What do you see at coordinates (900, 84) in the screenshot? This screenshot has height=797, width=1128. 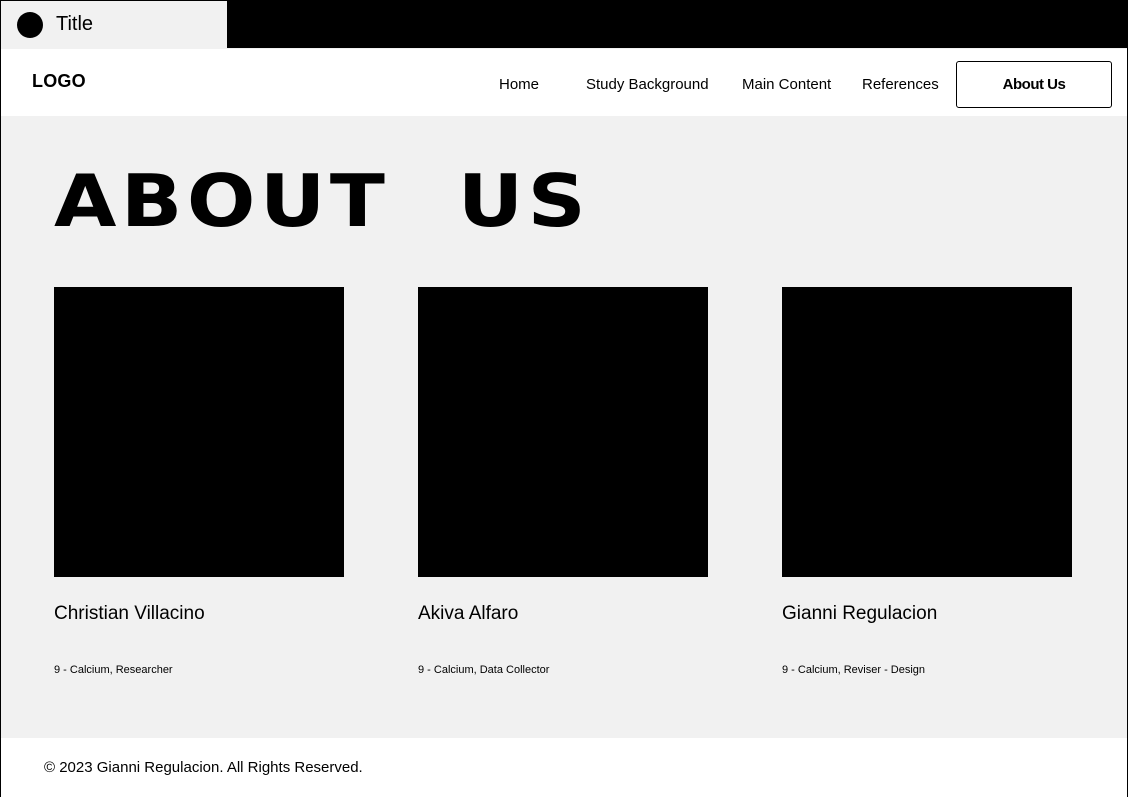 I see `nav-references: References` at bounding box center [900, 84].